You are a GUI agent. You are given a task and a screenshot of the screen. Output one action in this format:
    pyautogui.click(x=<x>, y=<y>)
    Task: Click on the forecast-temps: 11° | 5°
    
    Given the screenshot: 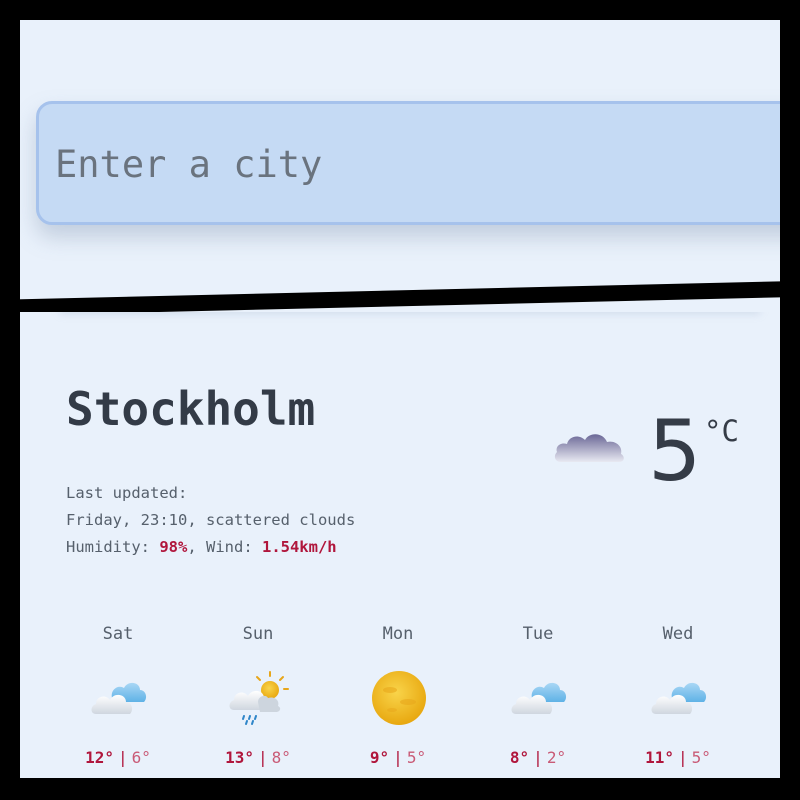 What is the action you would take?
    pyautogui.click(x=678, y=757)
    